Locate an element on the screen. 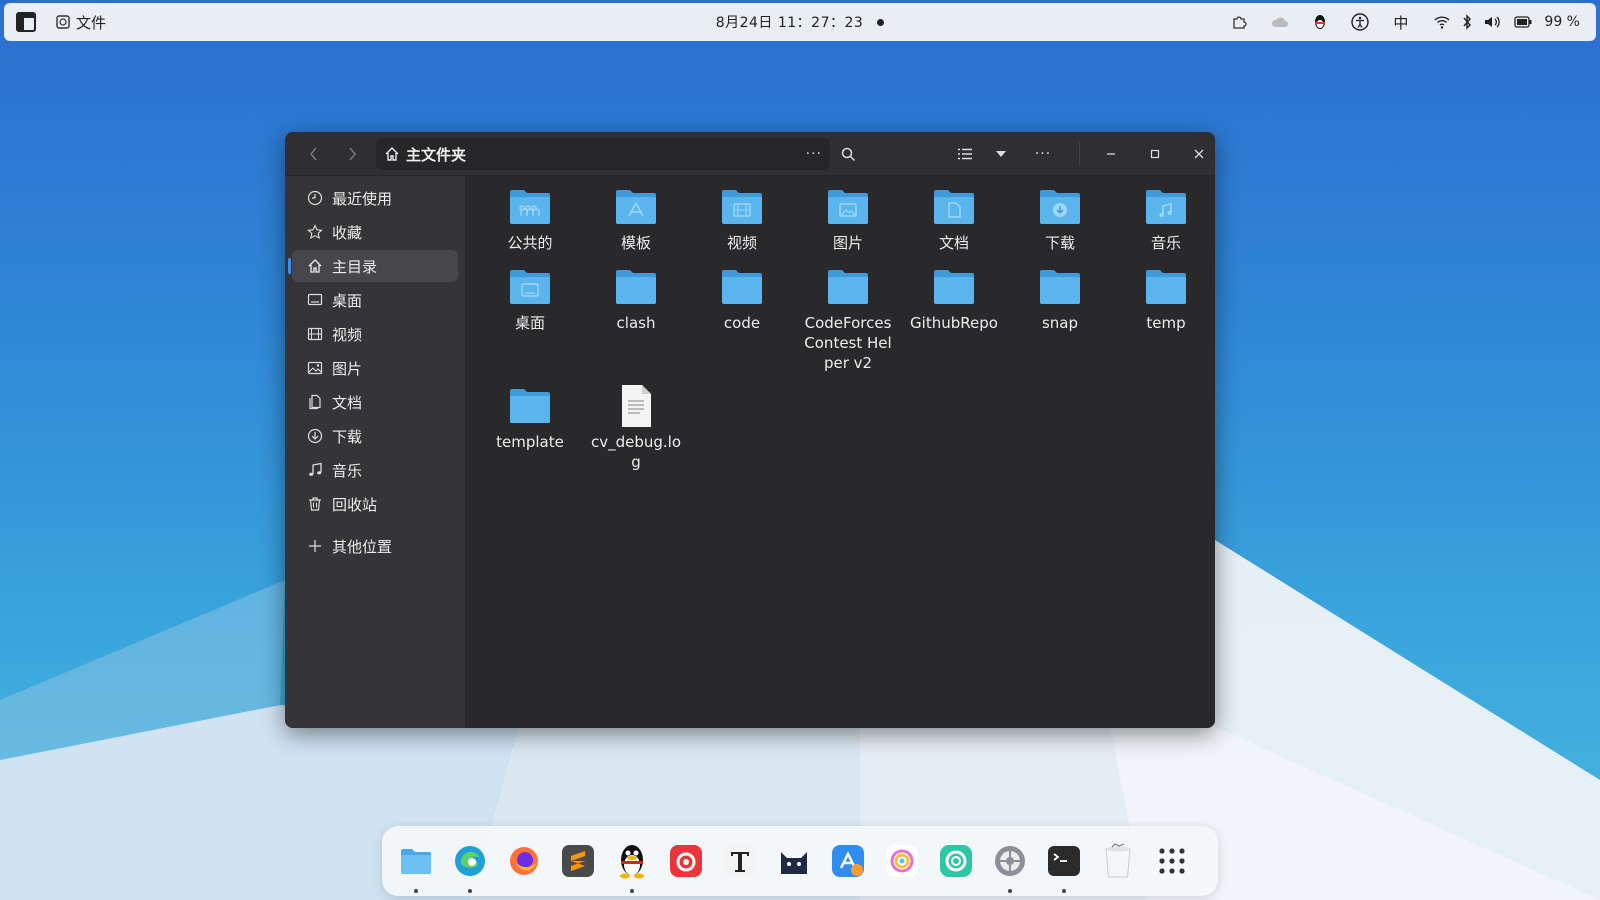  input-method-button: 中 is located at coordinates (1400, 22).